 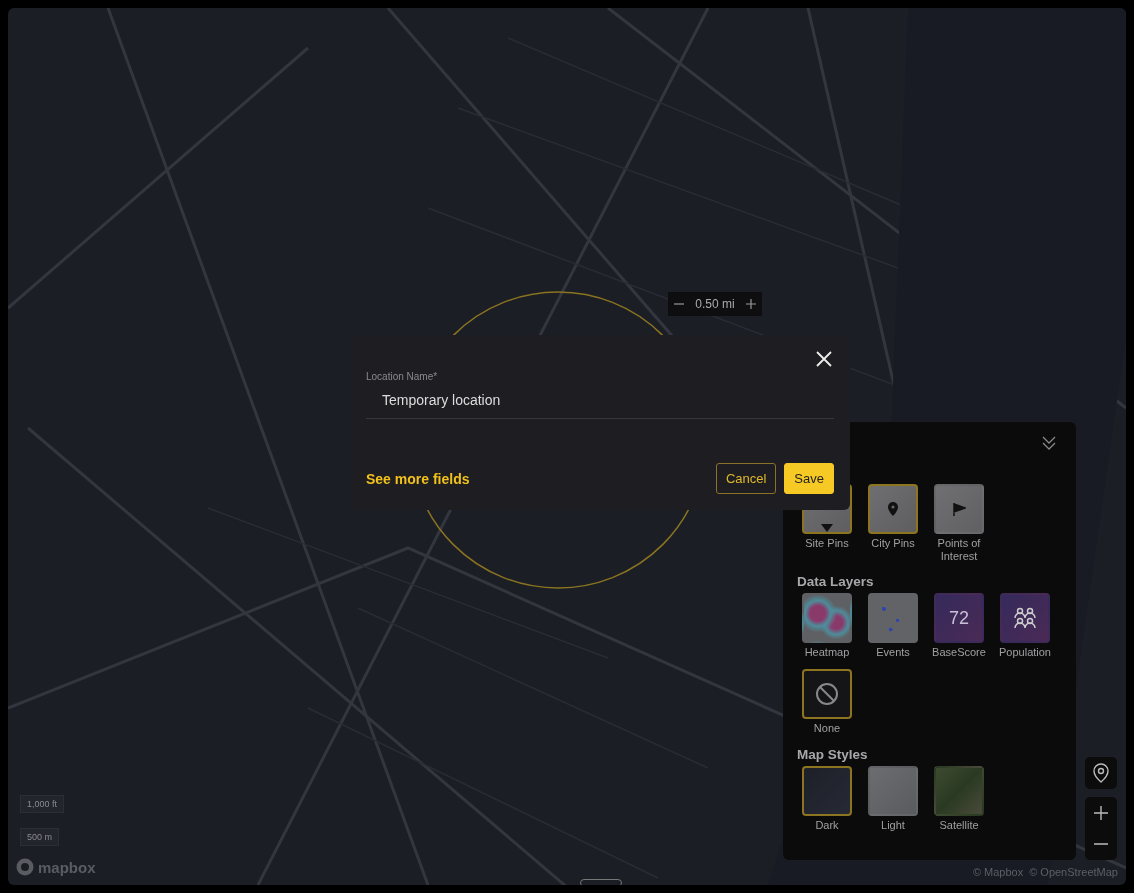 I want to click on layer-option: None, so click(x=827, y=701).